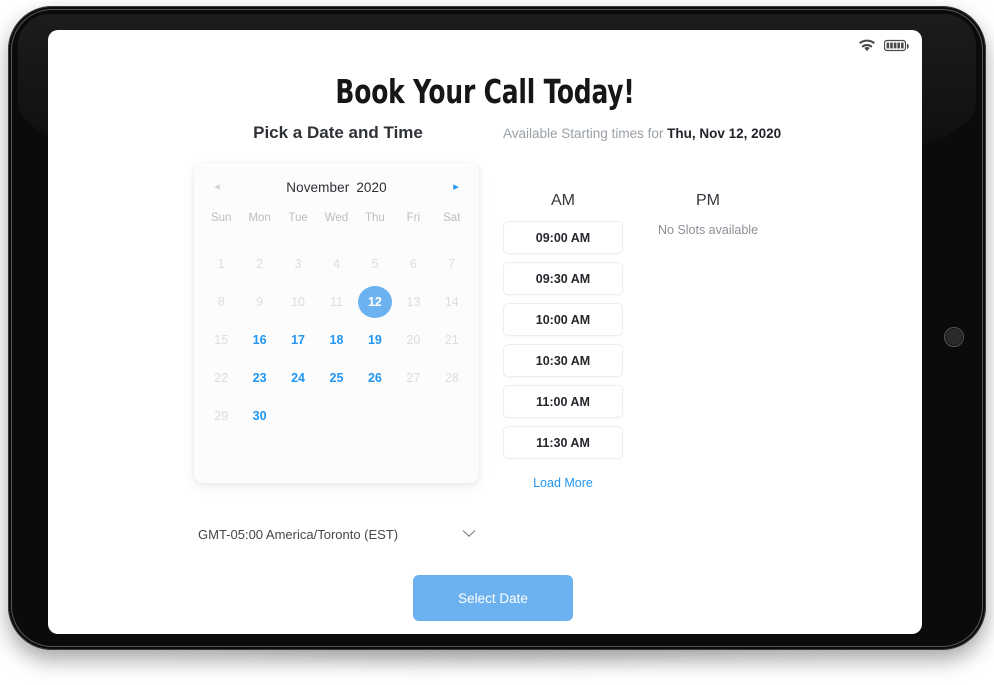 Image resolution: width=994 pixels, height=685 pixels. Describe the element at coordinates (338, 132) in the screenshot. I see `pick-date-time-heading: Pick a Date and Time` at that location.